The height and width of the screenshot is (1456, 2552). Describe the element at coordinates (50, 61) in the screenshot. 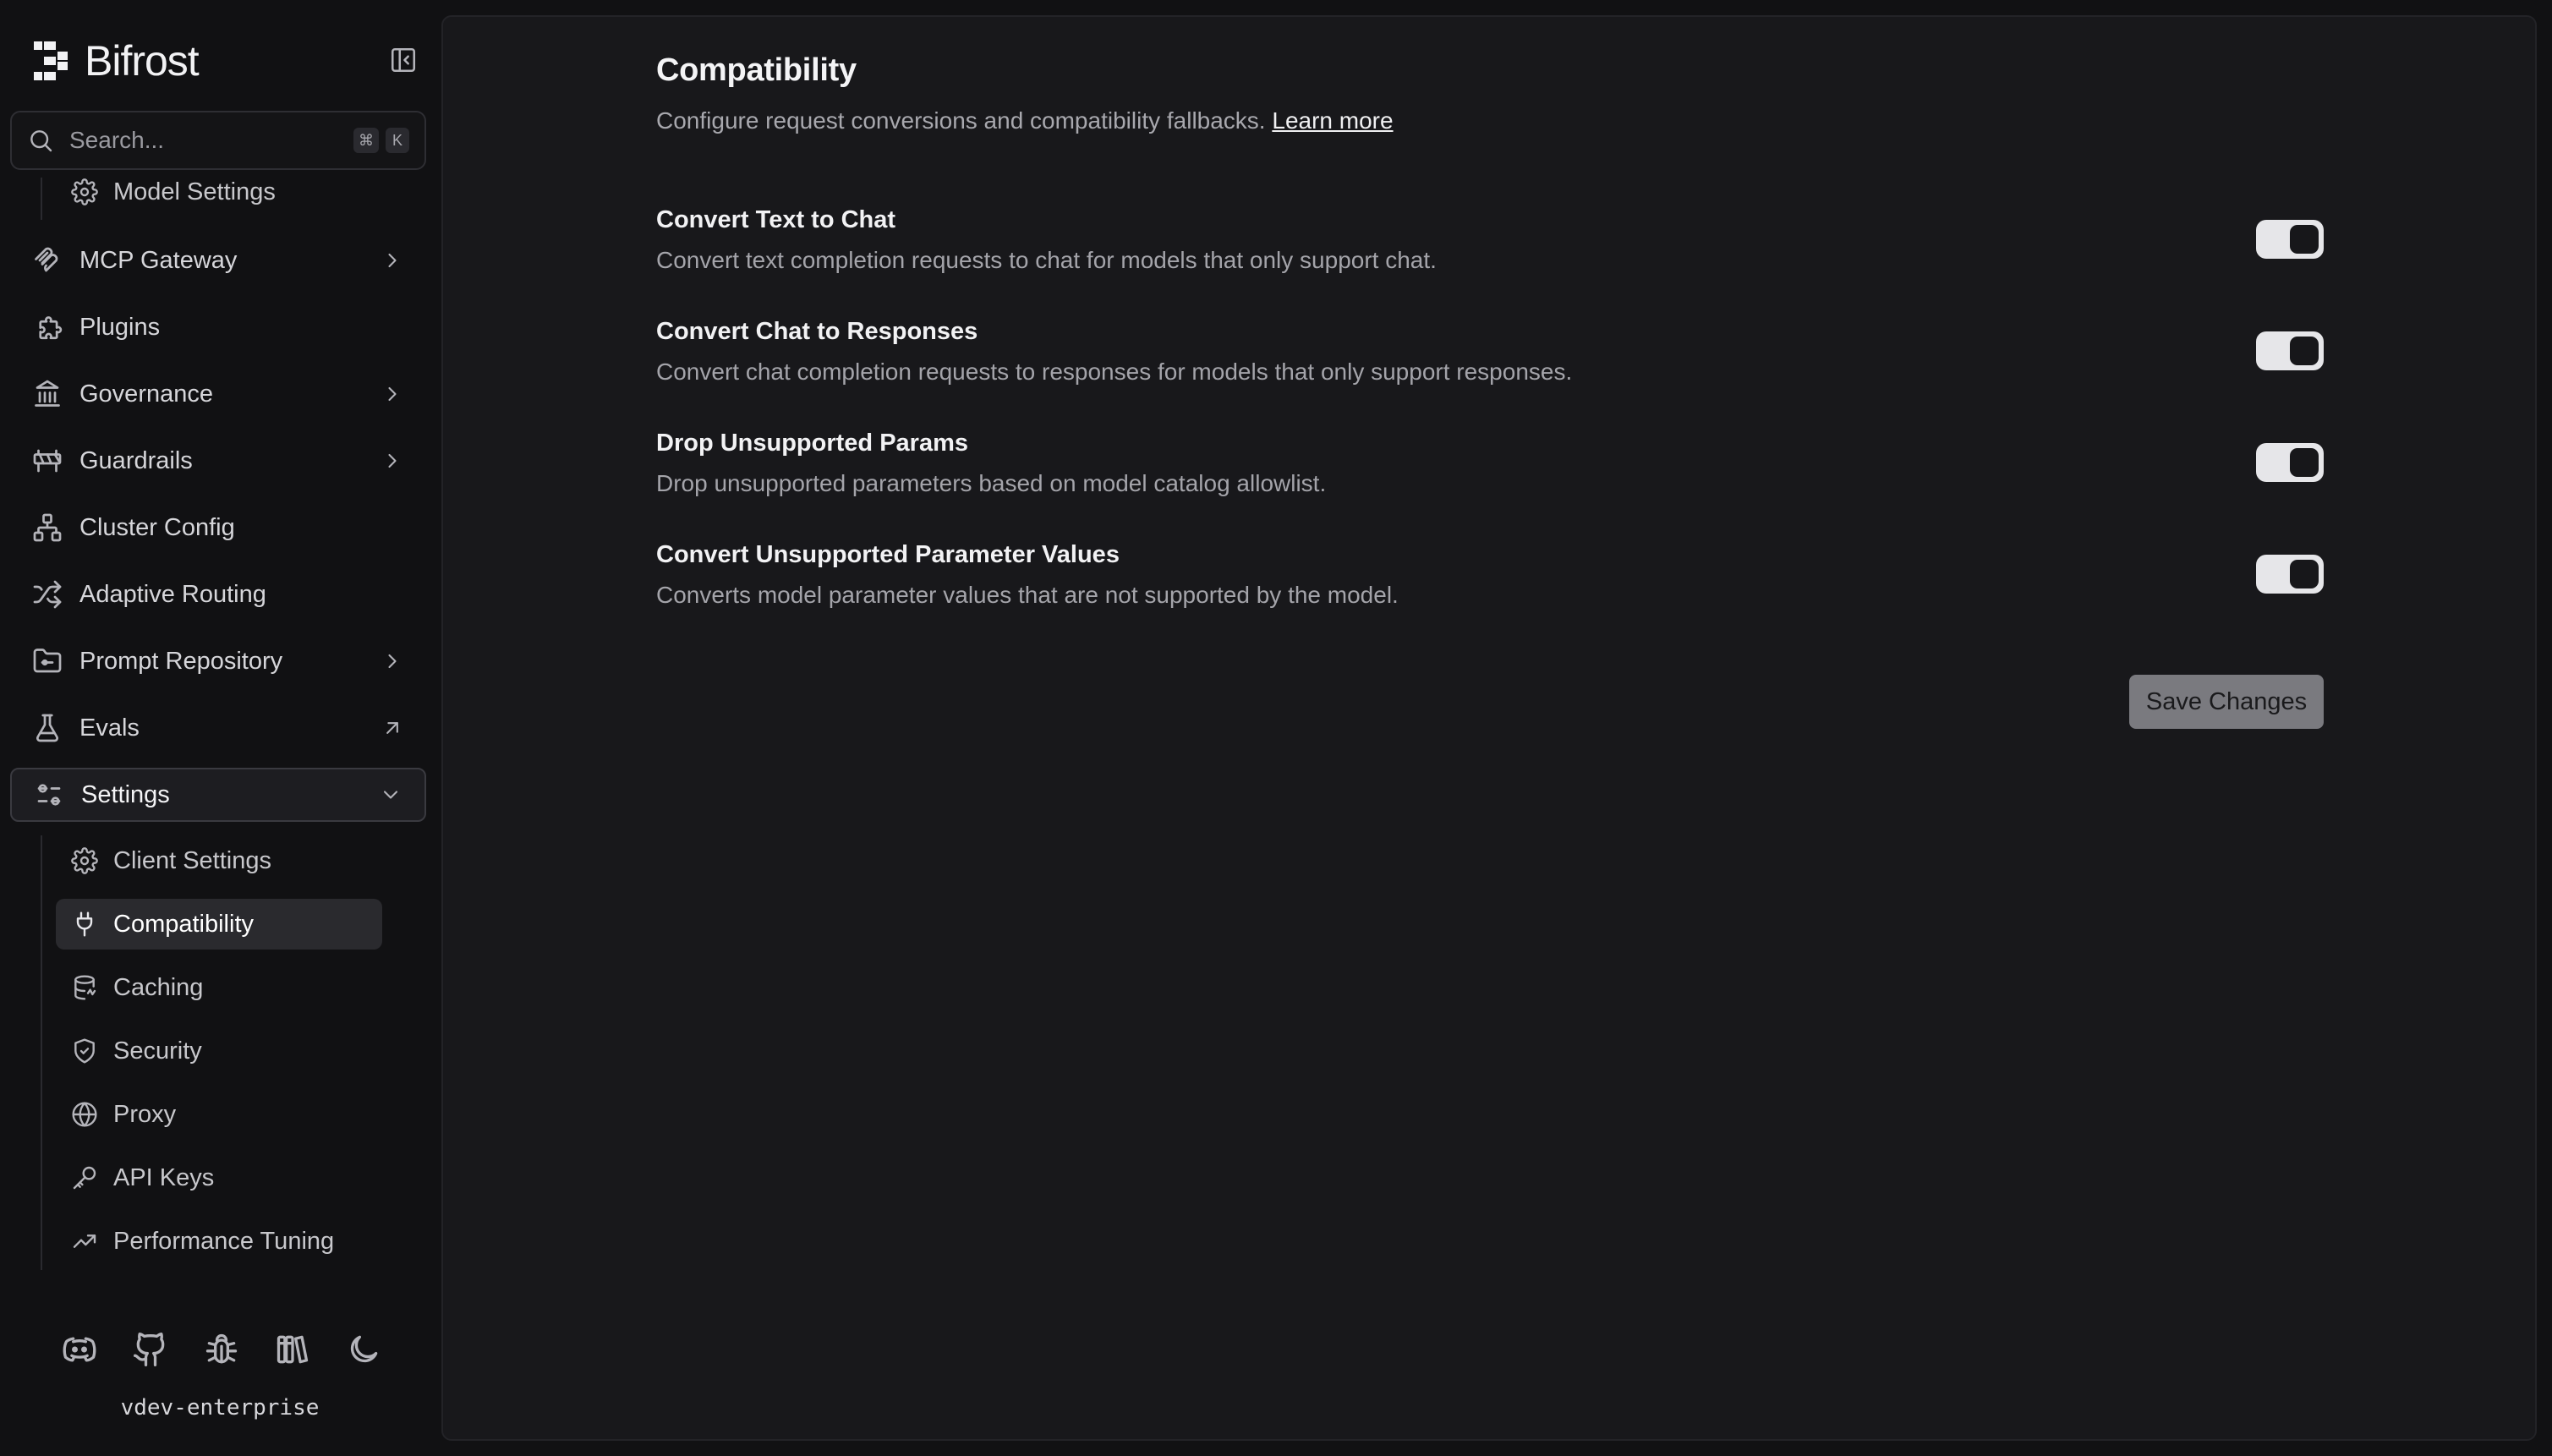

I see `bifrost-logo-icon` at that location.